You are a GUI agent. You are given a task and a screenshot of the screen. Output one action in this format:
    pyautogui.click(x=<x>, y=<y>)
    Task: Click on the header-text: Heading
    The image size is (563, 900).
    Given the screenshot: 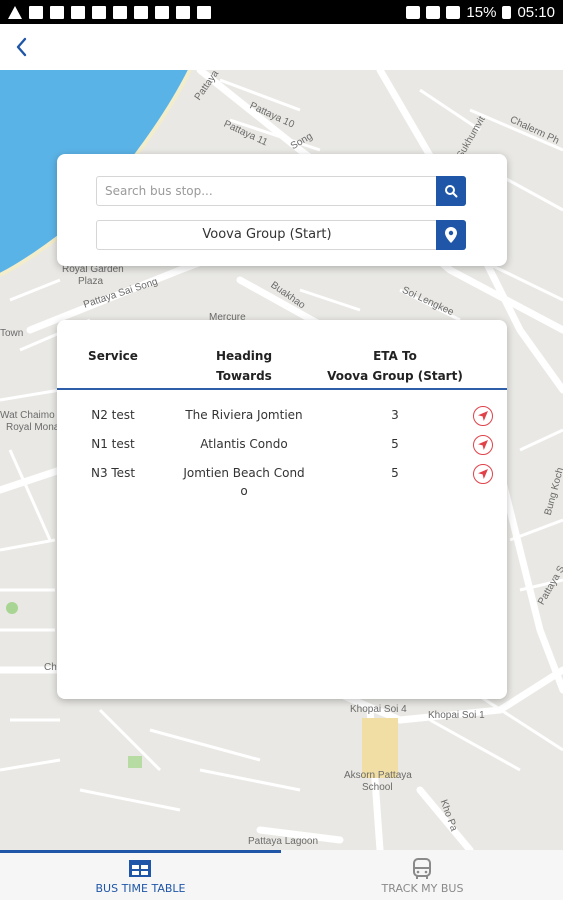 What is the action you would take?
    pyautogui.click(x=244, y=356)
    